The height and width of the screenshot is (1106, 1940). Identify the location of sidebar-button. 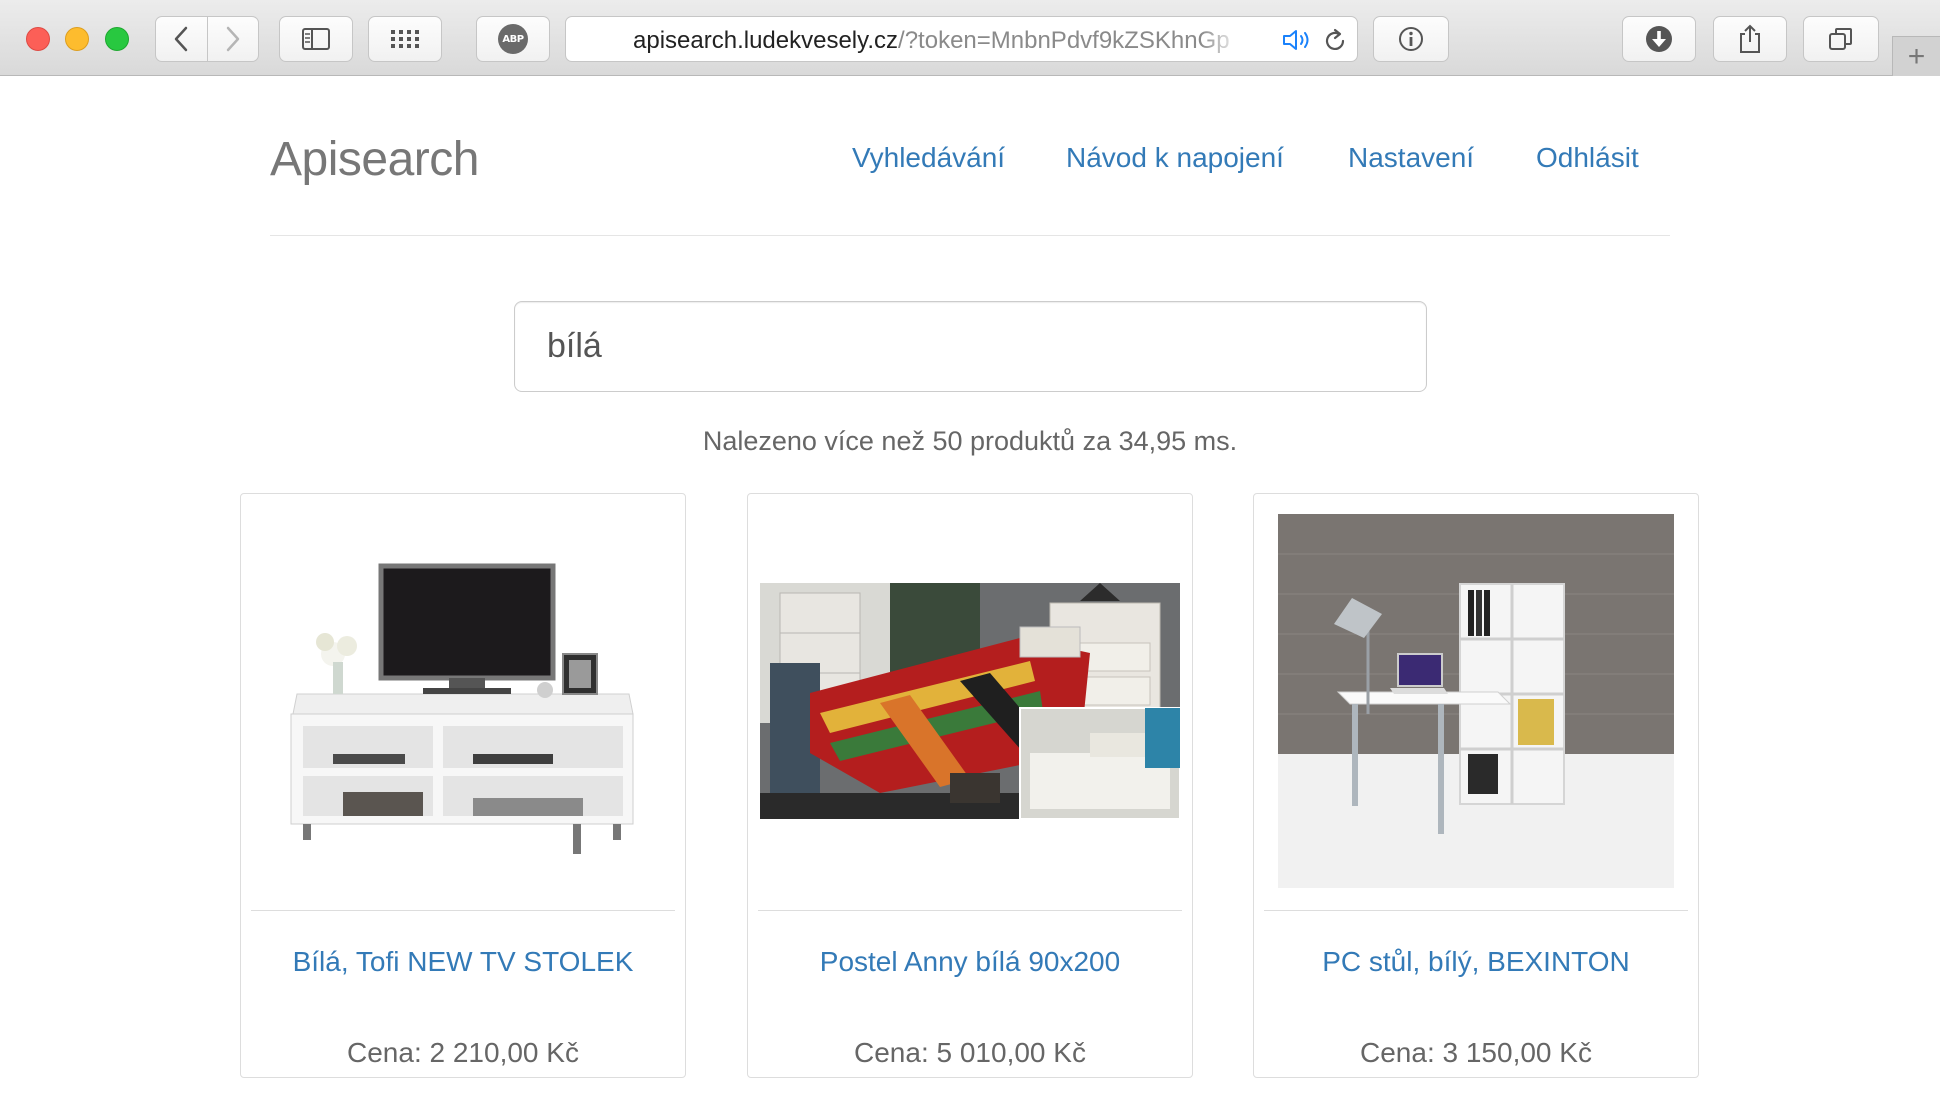
(316, 39).